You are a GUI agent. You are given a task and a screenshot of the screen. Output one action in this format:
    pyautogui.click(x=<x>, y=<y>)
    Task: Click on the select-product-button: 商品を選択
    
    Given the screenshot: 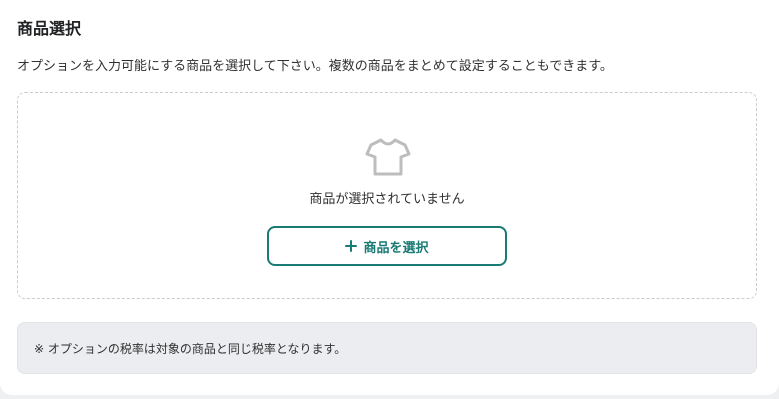 What is the action you would take?
    pyautogui.click(x=387, y=246)
    